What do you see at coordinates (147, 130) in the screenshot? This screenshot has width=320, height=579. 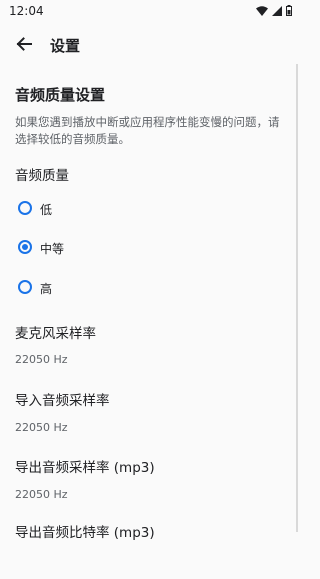 I see `section-description: 如果您遇到播放中断或应用程序性能变慢的问题，请选择较低的音频质量。` at bounding box center [147, 130].